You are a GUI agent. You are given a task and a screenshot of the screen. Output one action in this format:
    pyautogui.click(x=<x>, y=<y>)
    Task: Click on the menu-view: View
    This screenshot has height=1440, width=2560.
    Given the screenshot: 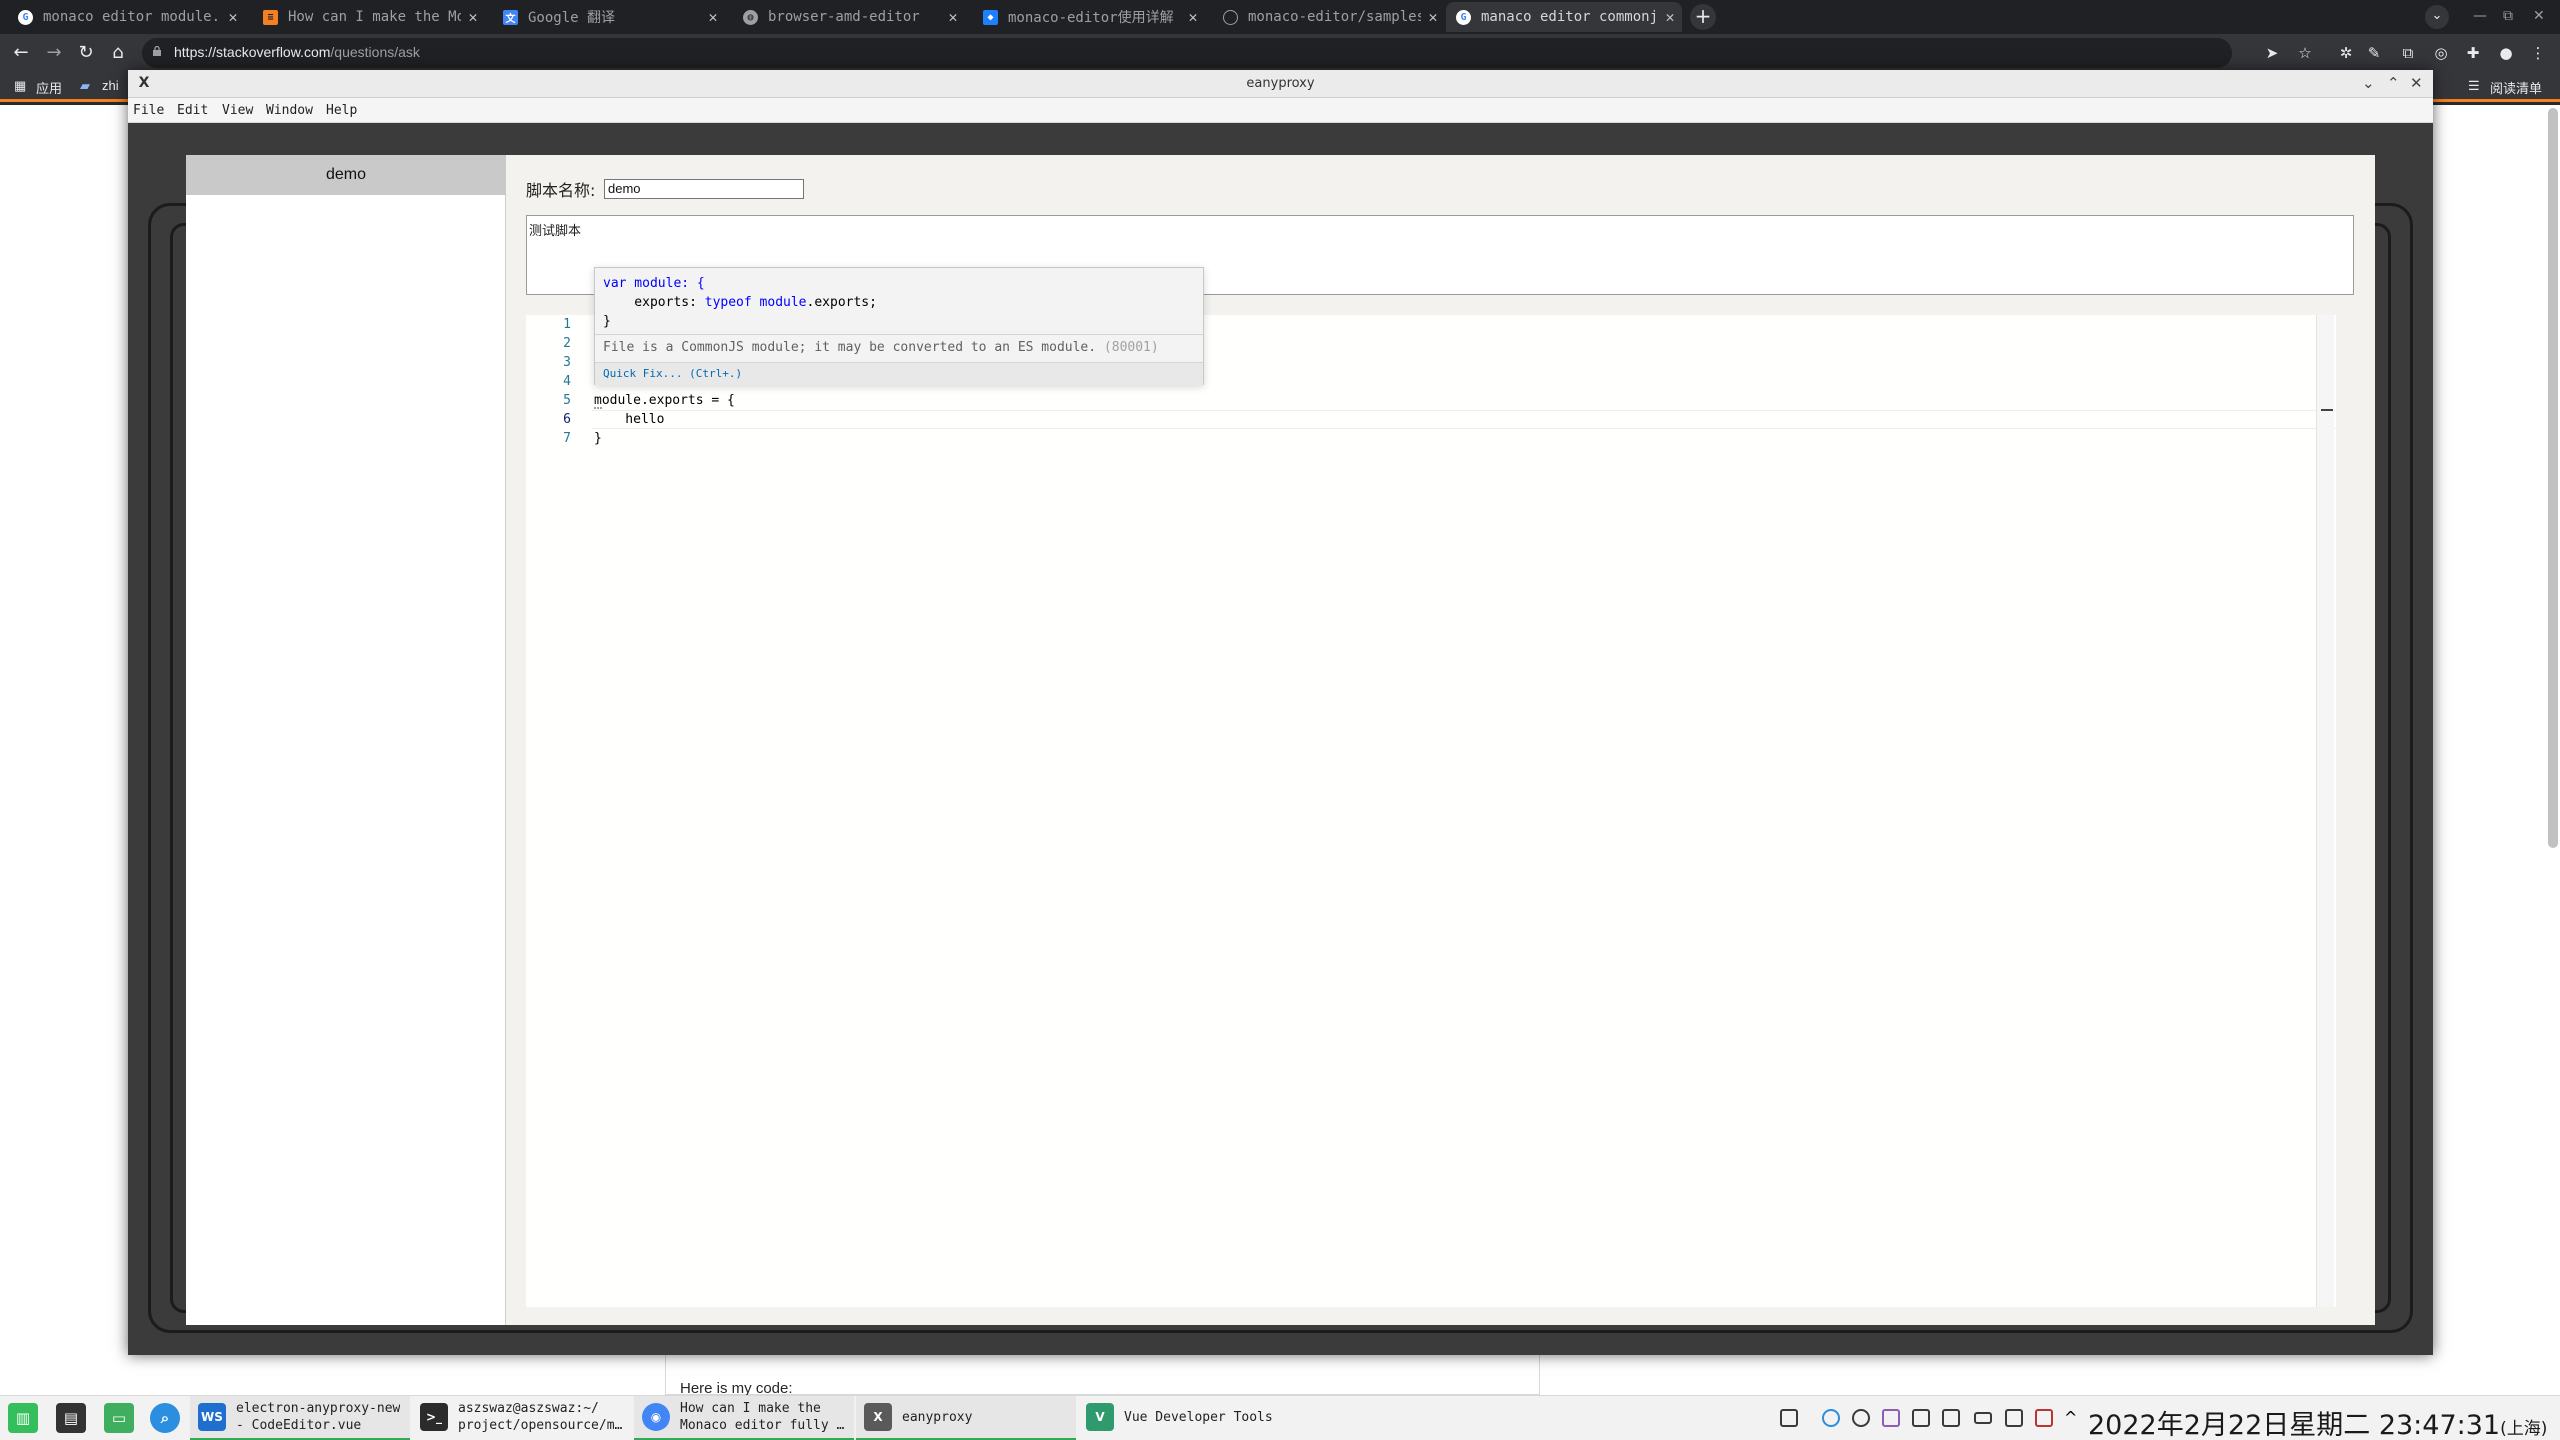 What is the action you would take?
    pyautogui.click(x=237, y=110)
    